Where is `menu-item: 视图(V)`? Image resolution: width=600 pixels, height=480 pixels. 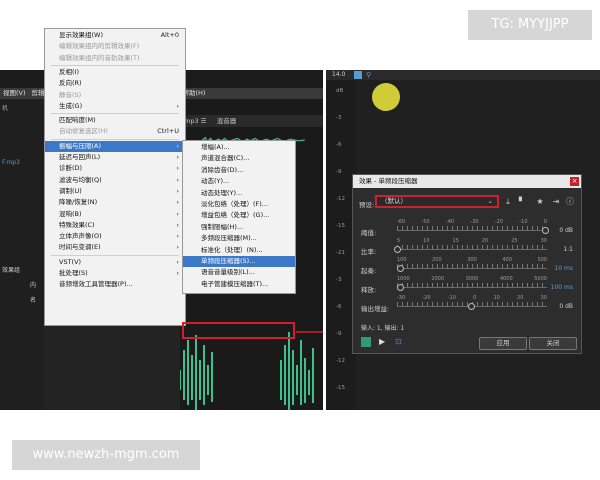 menu-item: 视图(V) is located at coordinates (14, 93).